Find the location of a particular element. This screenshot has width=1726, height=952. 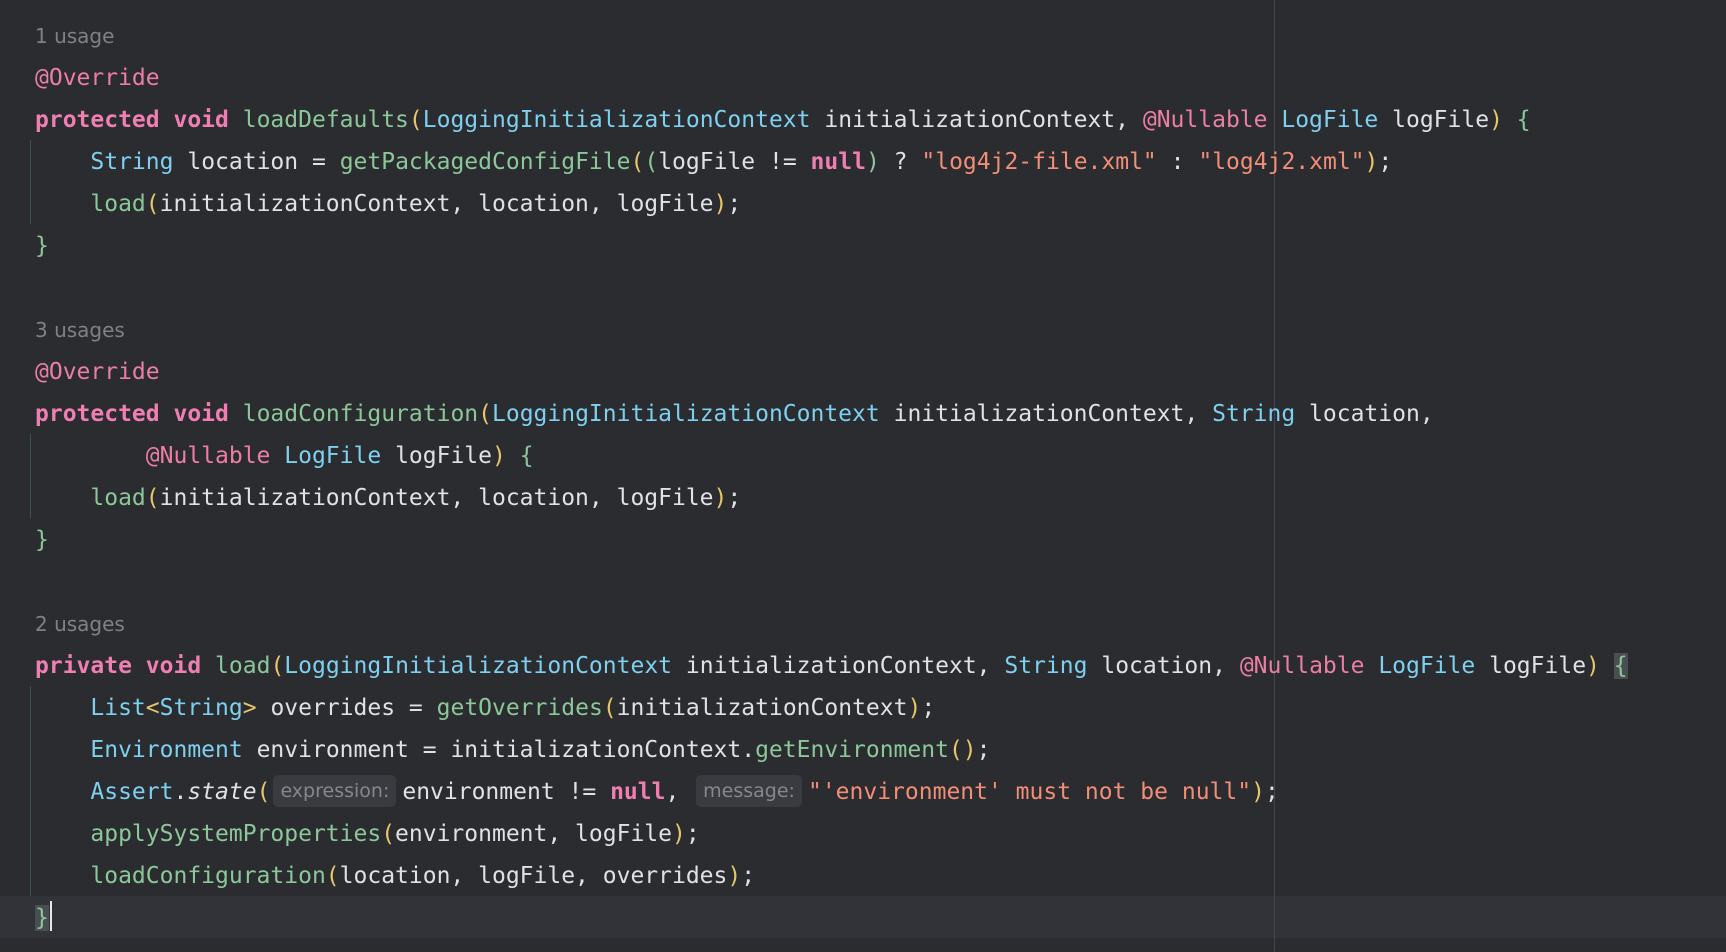

type-name: Environment is located at coordinates (166, 750).